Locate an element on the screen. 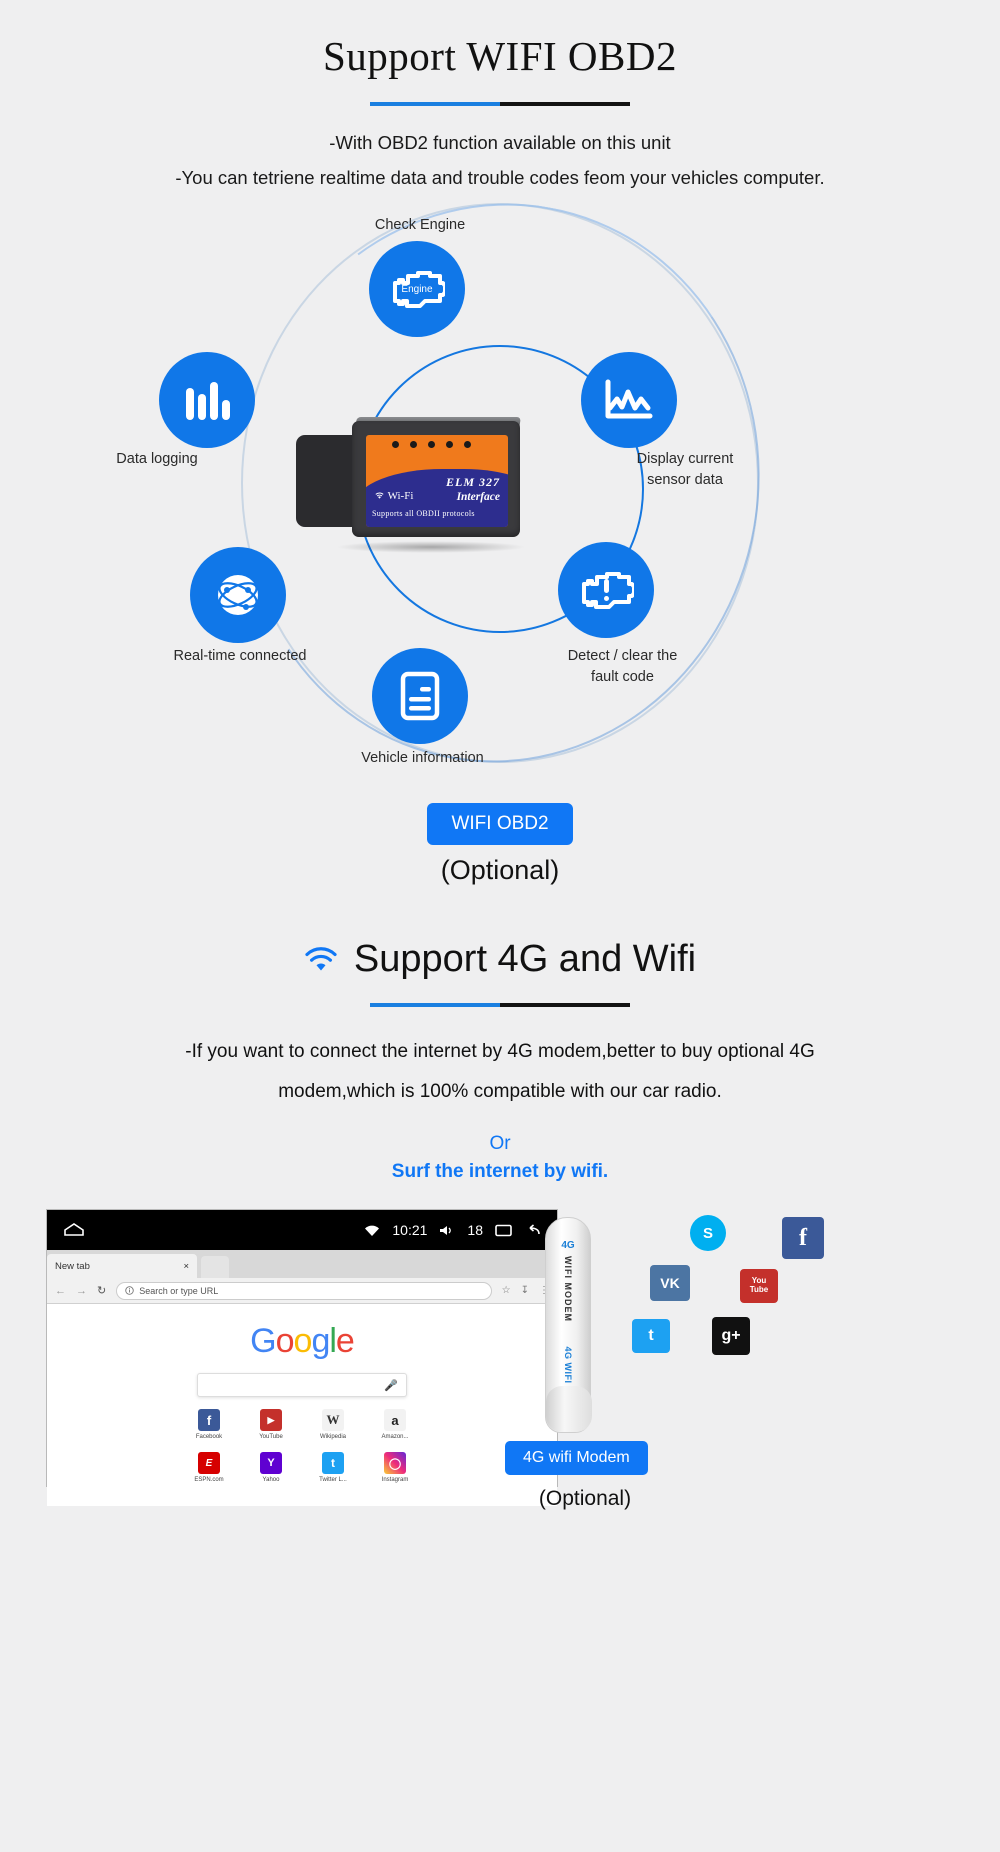 This screenshot has width=1000, height=1852. node-display-sensor-data is located at coordinates (629, 400).